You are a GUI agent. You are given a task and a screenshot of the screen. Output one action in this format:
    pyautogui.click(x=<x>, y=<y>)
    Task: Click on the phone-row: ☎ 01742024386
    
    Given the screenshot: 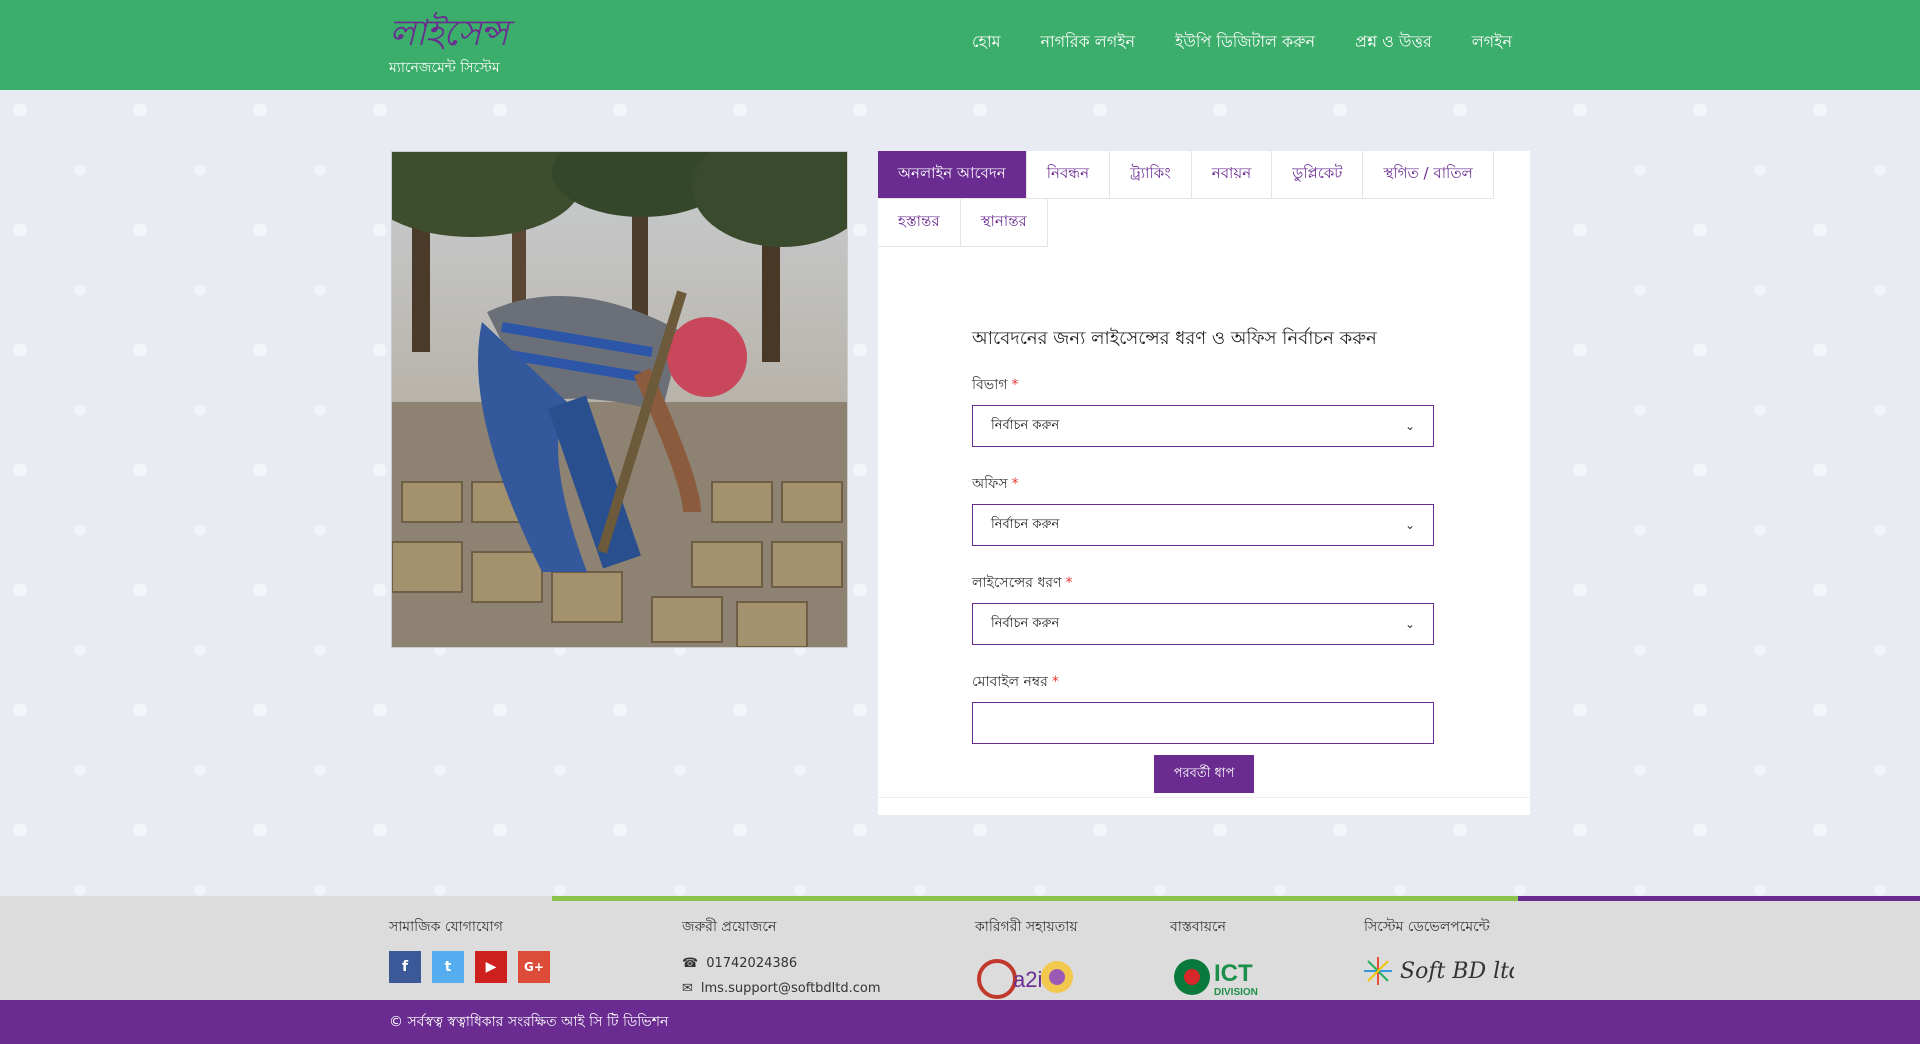 What is the action you would take?
    pyautogui.click(x=781, y=963)
    